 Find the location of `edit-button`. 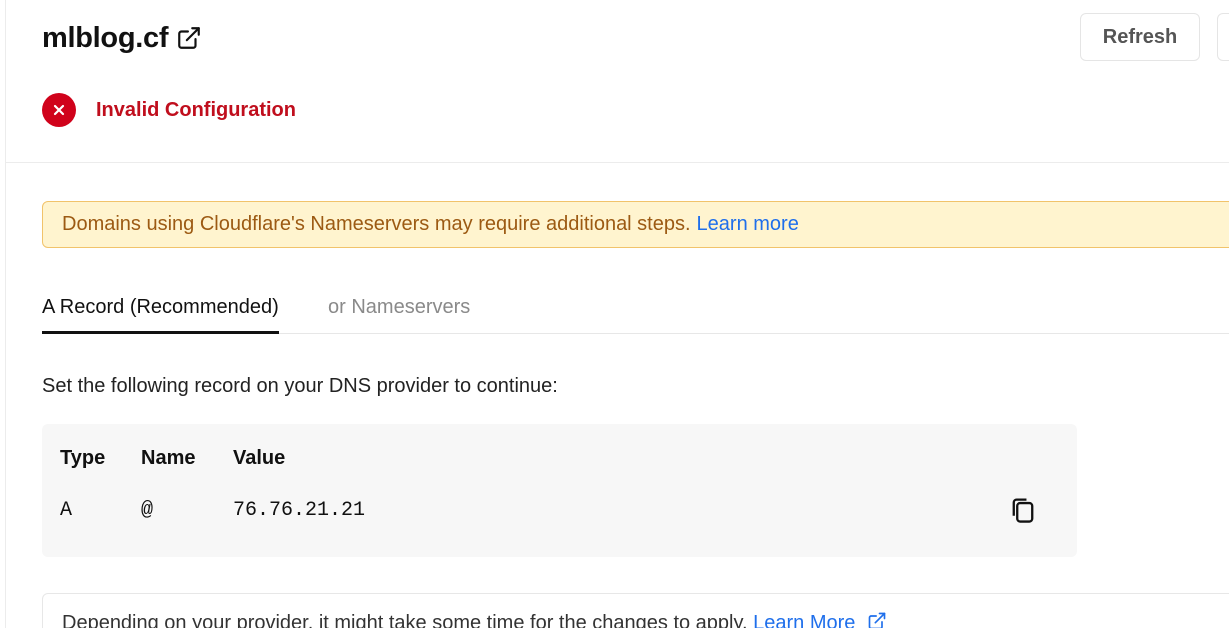

edit-button is located at coordinates (1223, 37).